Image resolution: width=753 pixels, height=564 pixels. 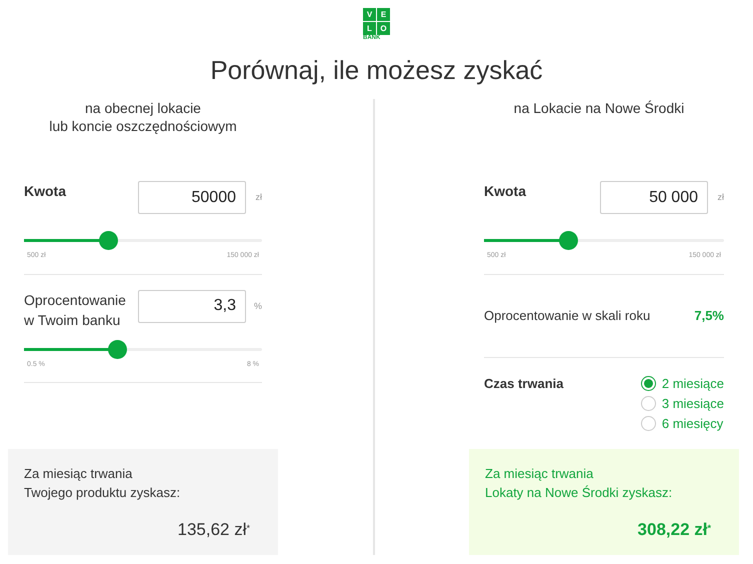 What do you see at coordinates (103, 493) in the screenshot?
I see `result-text: Twojego produktu zyskasz:` at bounding box center [103, 493].